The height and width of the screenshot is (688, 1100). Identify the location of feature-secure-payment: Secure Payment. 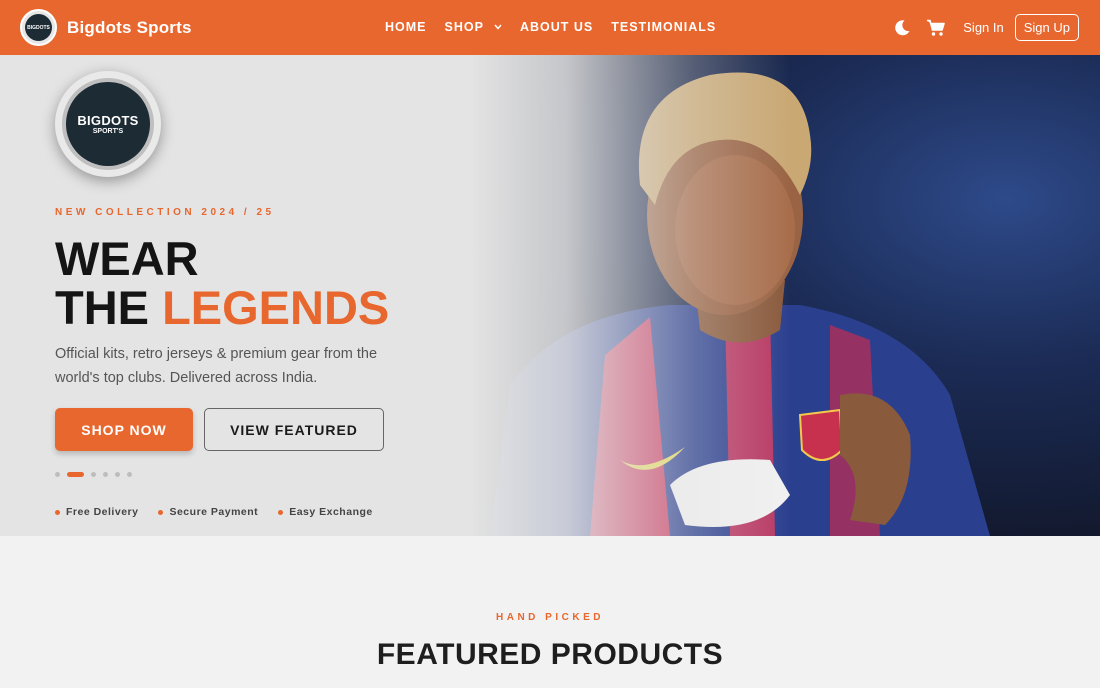
(208, 512).